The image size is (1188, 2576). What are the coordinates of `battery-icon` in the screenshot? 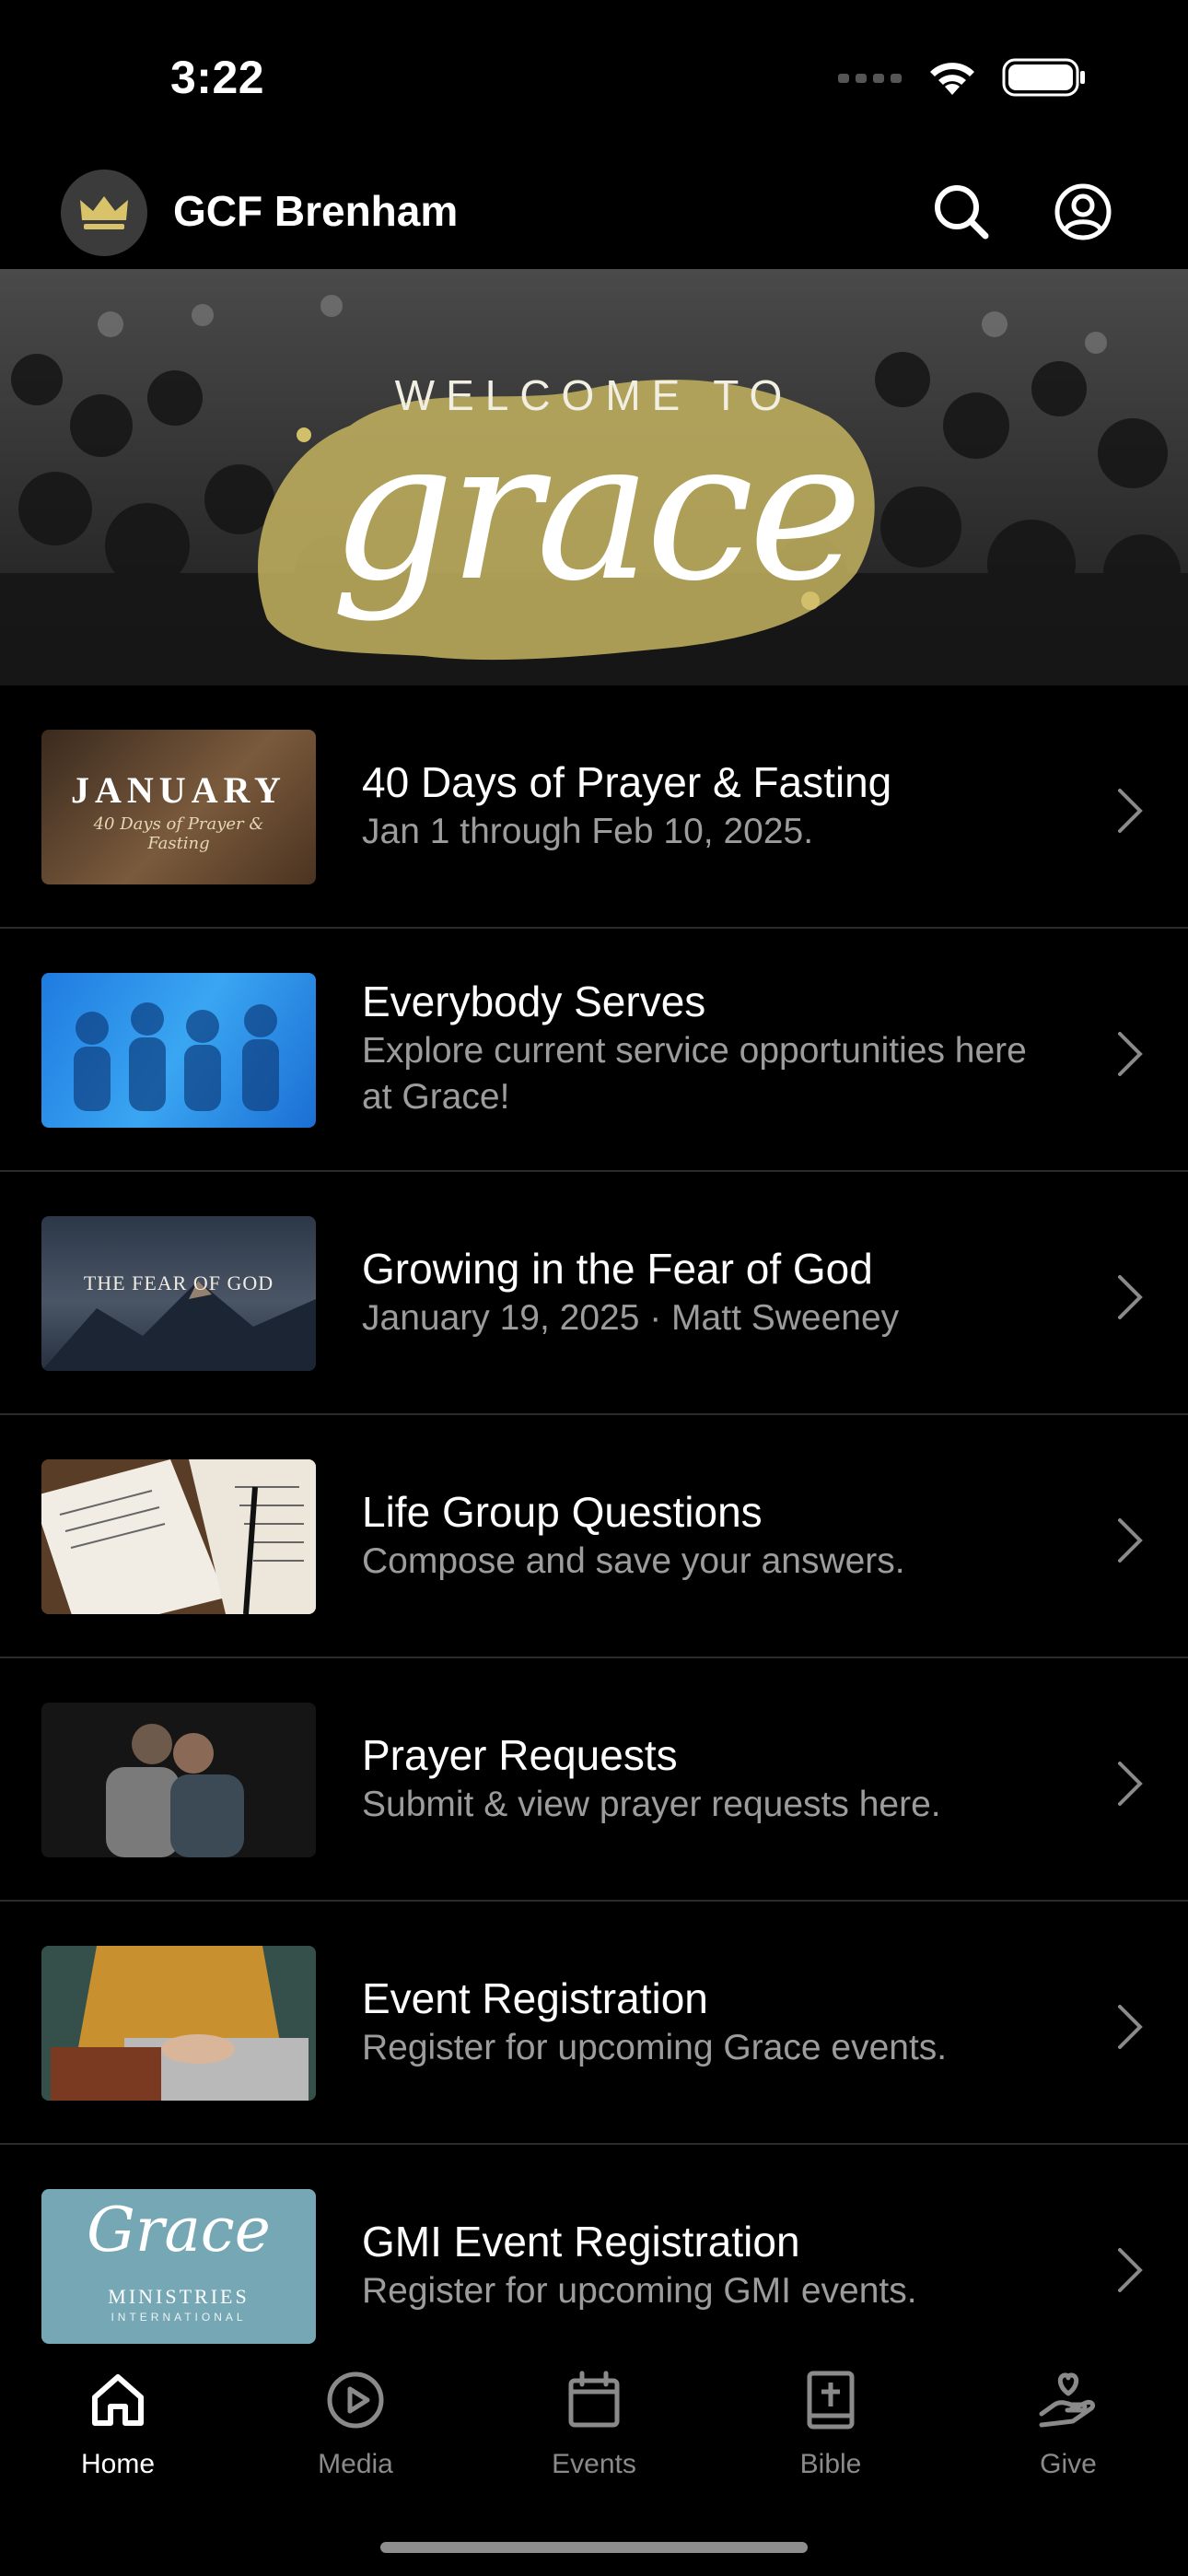 It's located at (1043, 77).